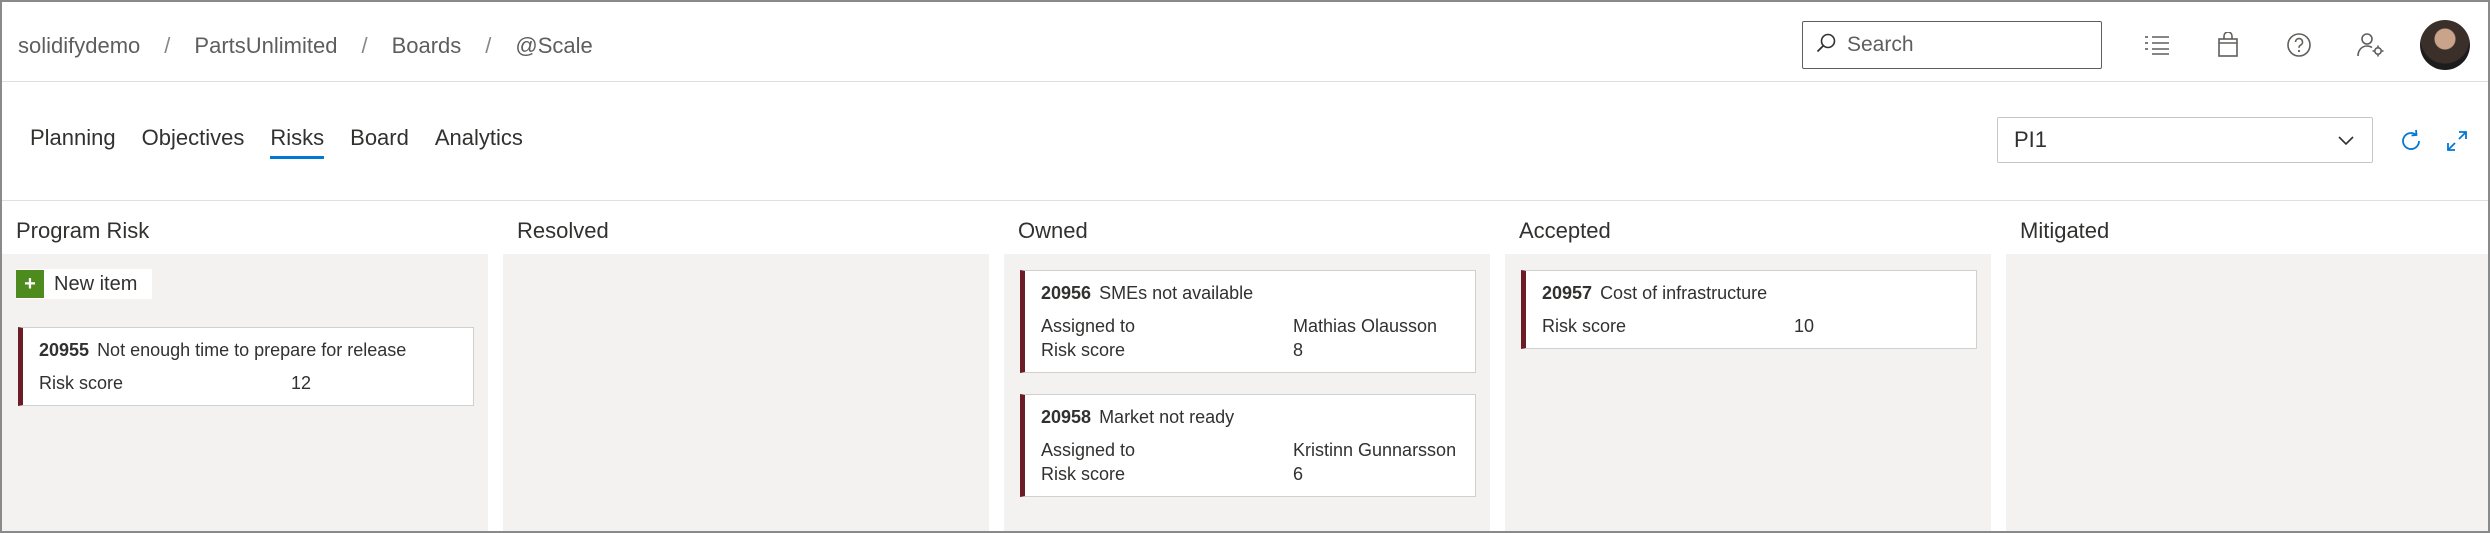  I want to click on breadcrumb-organization: solidifydemo, so click(79, 46).